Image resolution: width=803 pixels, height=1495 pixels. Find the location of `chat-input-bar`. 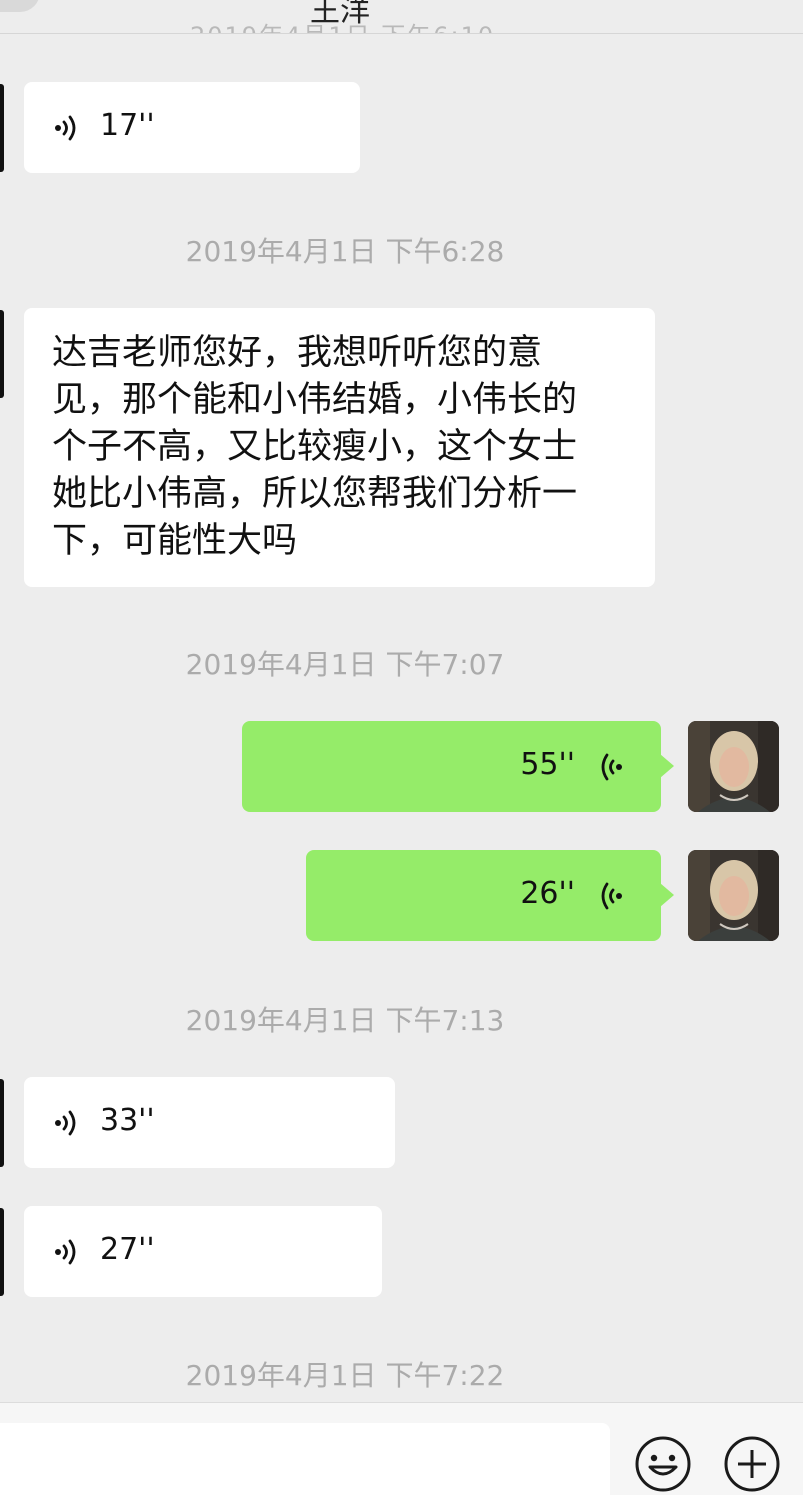

chat-input-bar is located at coordinates (401, 1448).